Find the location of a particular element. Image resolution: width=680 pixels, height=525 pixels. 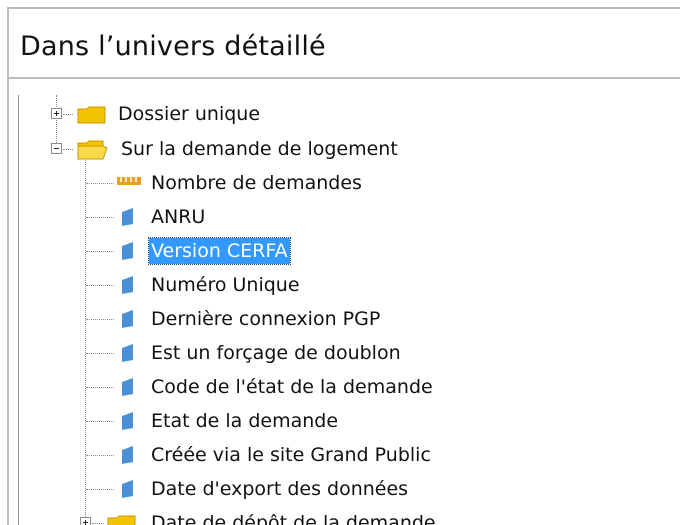

folder-open-icon is located at coordinates (92, 150).